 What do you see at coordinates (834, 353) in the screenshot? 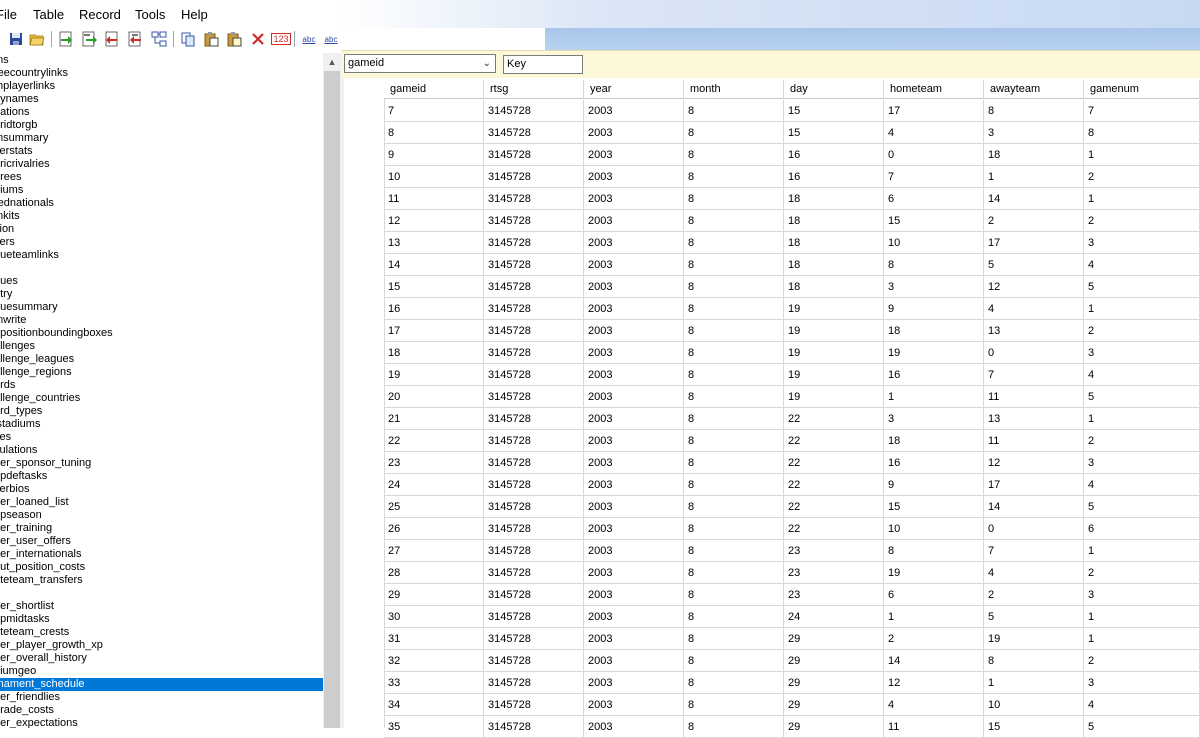
I see `cell-day: 19` at bounding box center [834, 353].